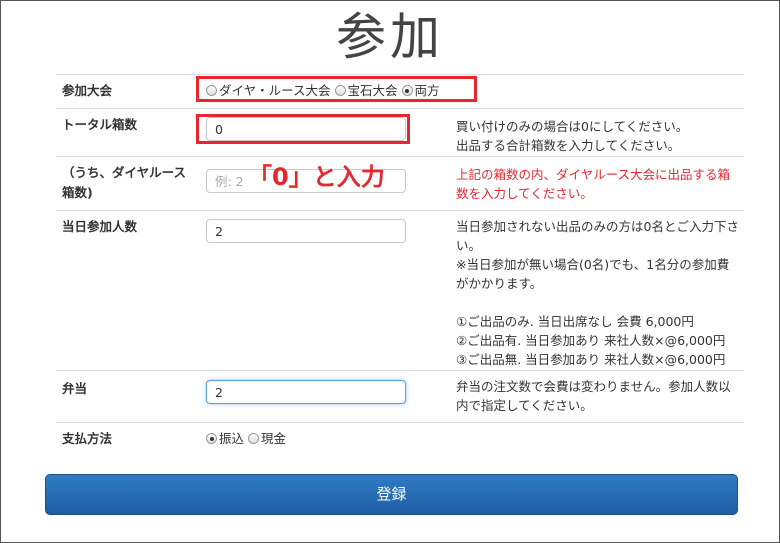 The height and width of the screenshot is (543, 780). What do you see at coordinates (593, 184) in the screenshot?
I see `diamond-boxes-help: 上記の箱数の内、ダイヤルース大会に出品する箱 数を入力してください。` at bounding box center [593, 184].